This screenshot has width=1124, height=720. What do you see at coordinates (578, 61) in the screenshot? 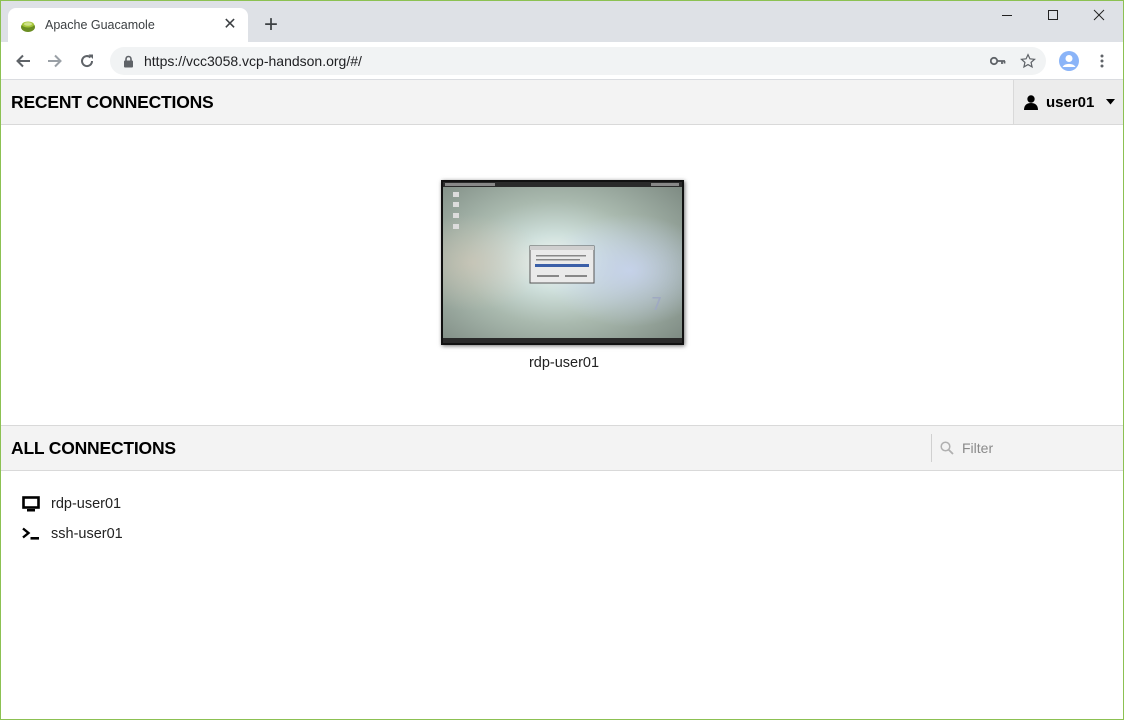
I see `address-bar: https://vcc3058.vcp-handson.org/#/` at bounding box center [578, 61].